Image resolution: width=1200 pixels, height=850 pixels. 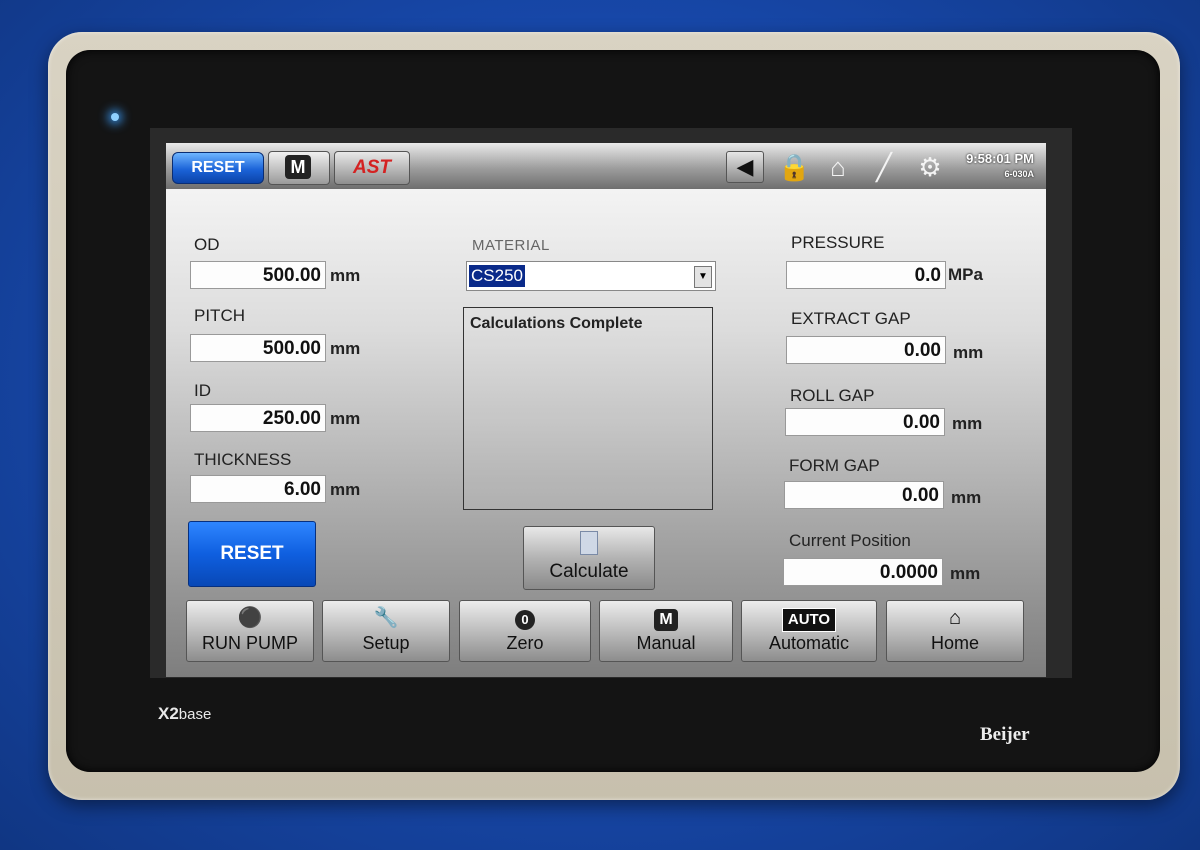 I want to click on wrench-icon: 🔧, so click(x=386, y=618).